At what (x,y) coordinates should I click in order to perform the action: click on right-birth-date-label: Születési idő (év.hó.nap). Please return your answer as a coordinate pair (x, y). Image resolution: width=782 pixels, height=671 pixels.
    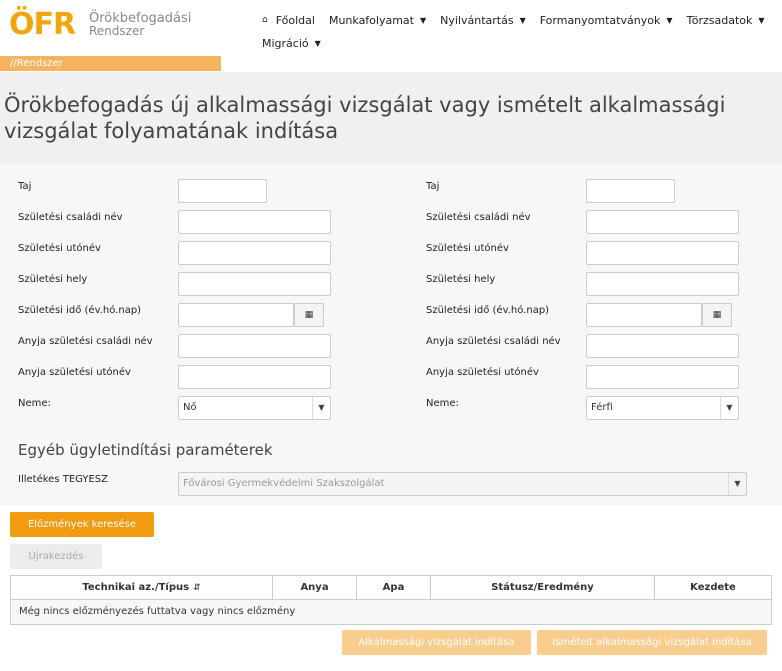
    Looking at the image, I should click on (488, 310).